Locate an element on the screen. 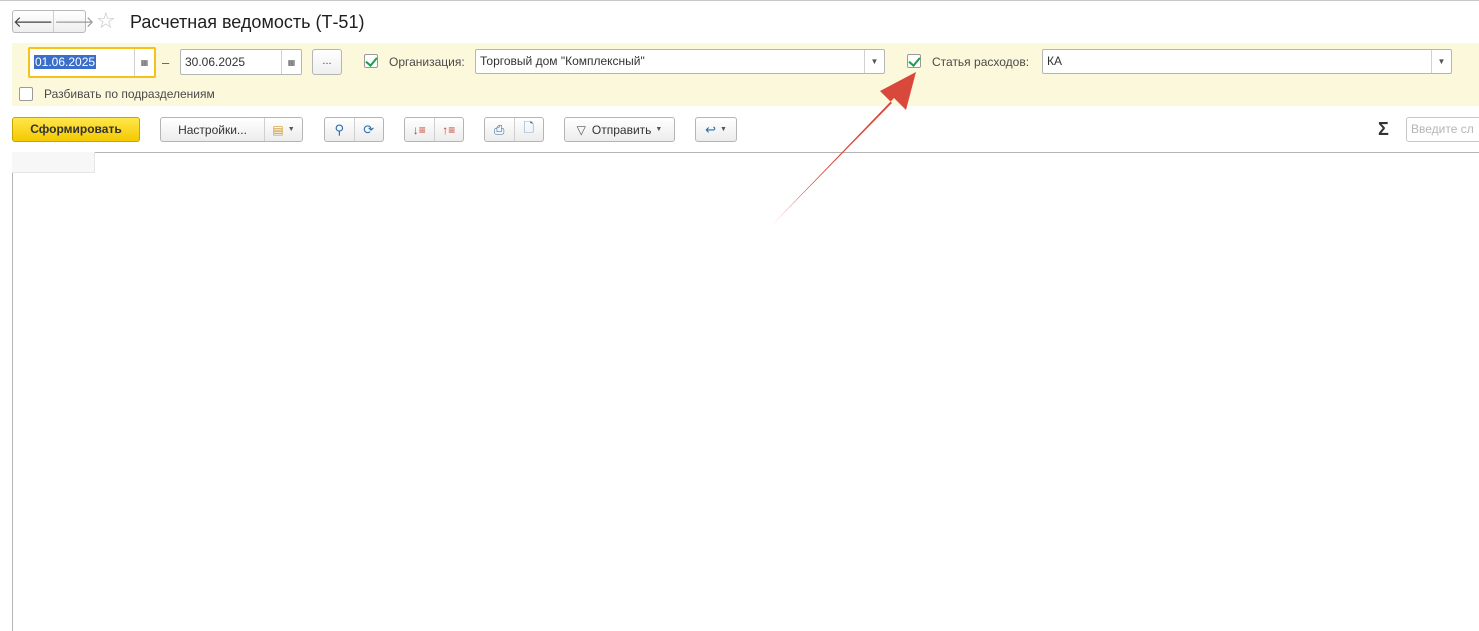 Image resolution: width=1479 pixels, height=631 pixels. page-title: Расчетная ведомость (Т-51) is located at coordinates (247, 22).